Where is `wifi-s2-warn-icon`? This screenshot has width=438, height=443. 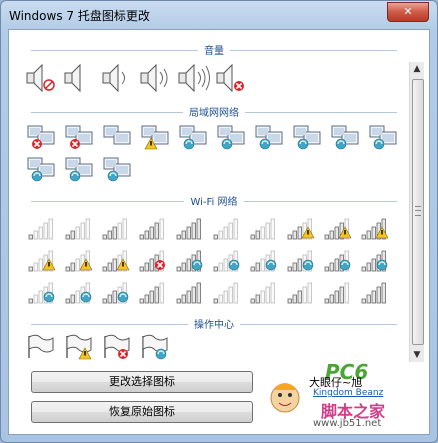 wifi-s2-warn-icon is located at coordinates (80, 263).